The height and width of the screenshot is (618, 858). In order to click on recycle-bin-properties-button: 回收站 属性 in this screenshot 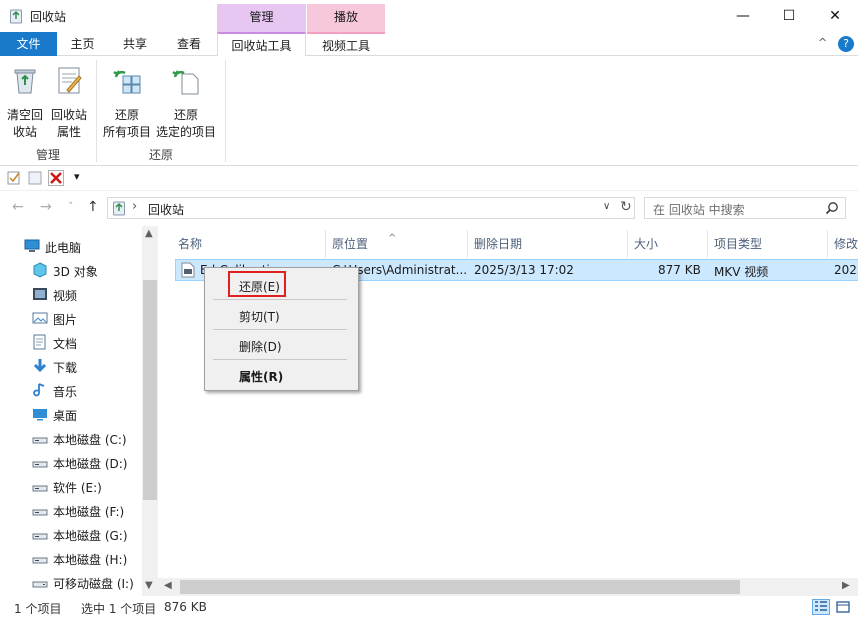, I will do `click(69, 100)`.